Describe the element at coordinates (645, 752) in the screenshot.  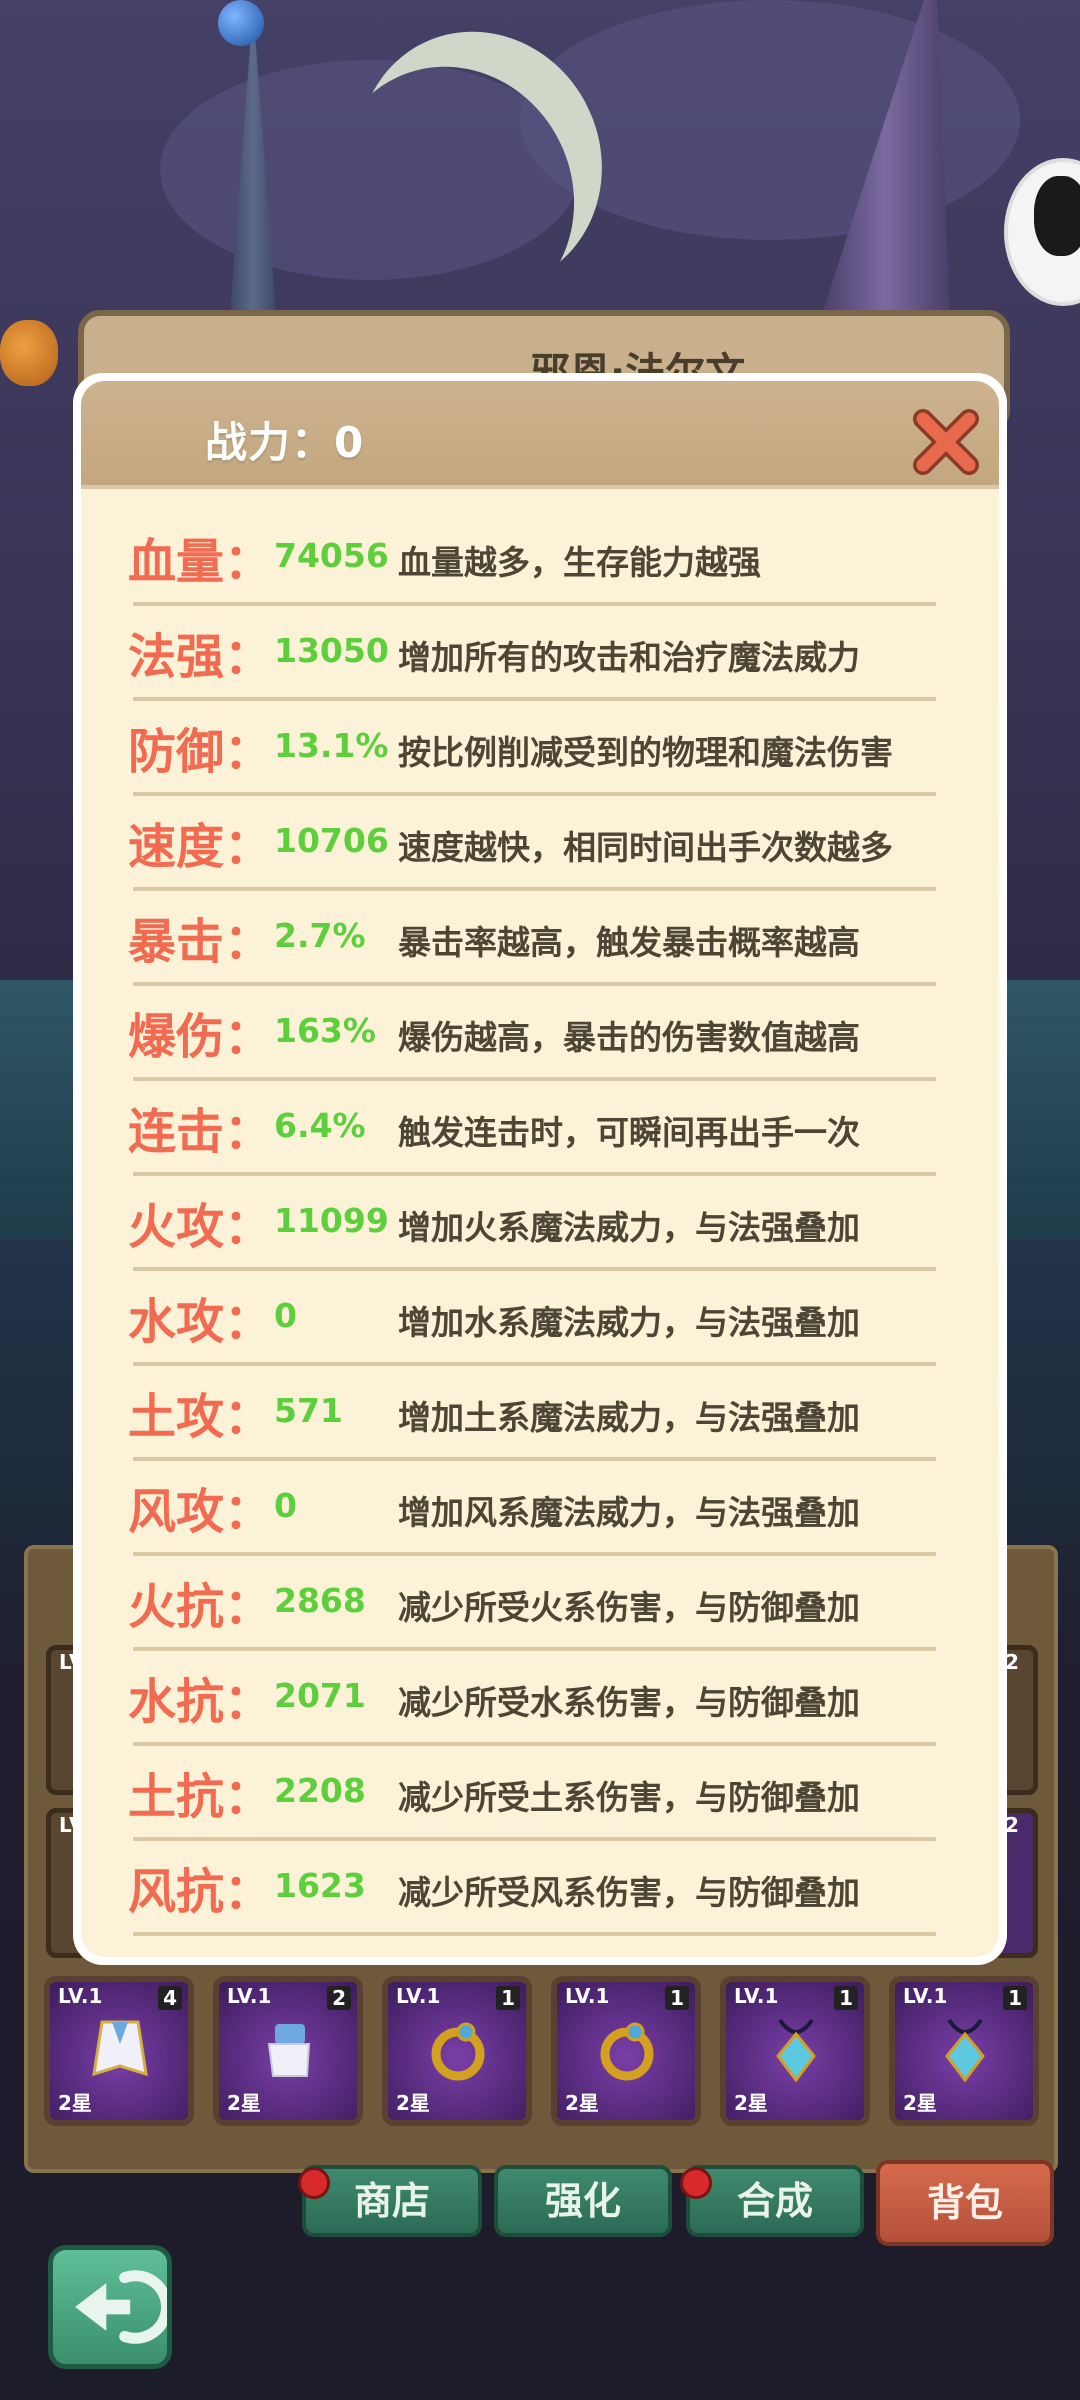
I see `stat-description: 按比例削减受到的物理和魔法伤害` at that location.